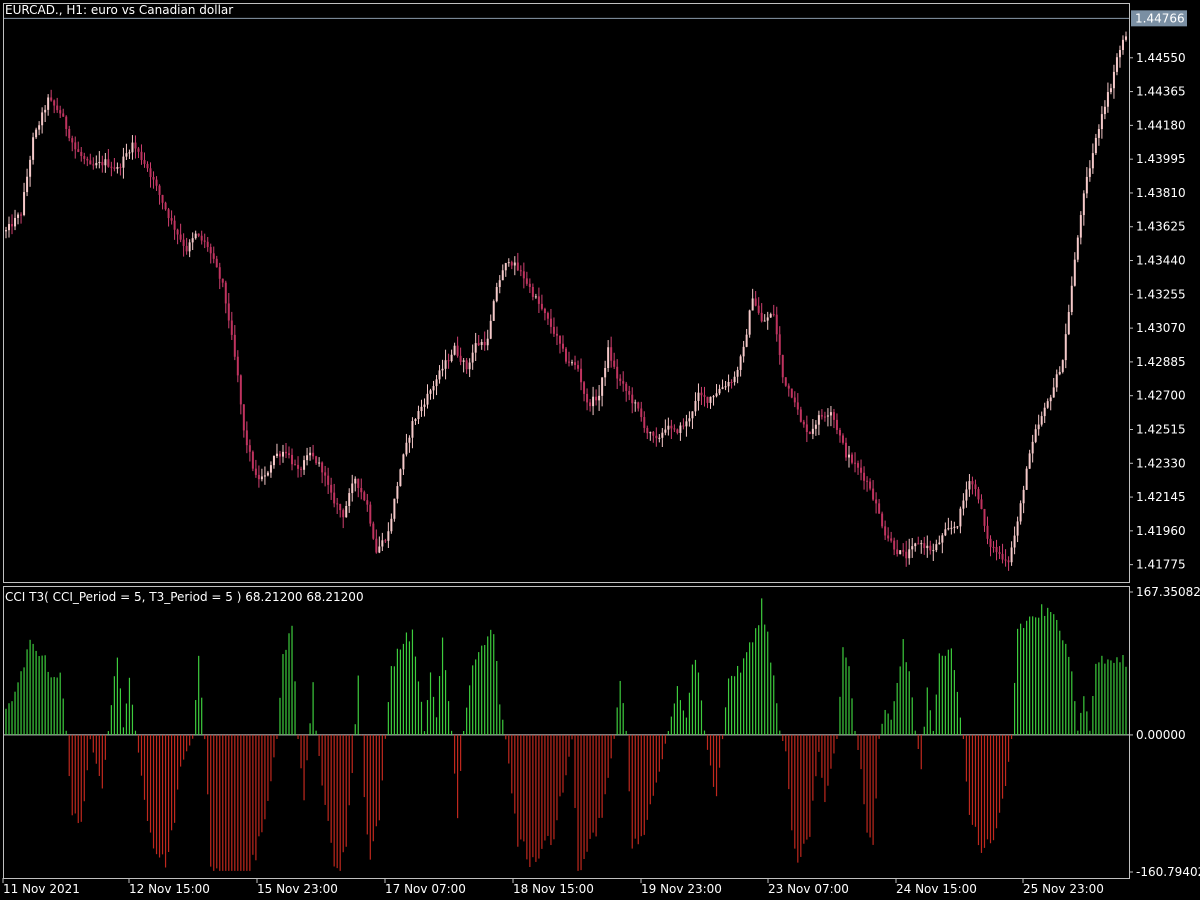 The image size is (1200, 900). Describe the element at coordinates (41, 889) in the screenshot. I see `time-tick-label: 11 Nov 2021` at that location.